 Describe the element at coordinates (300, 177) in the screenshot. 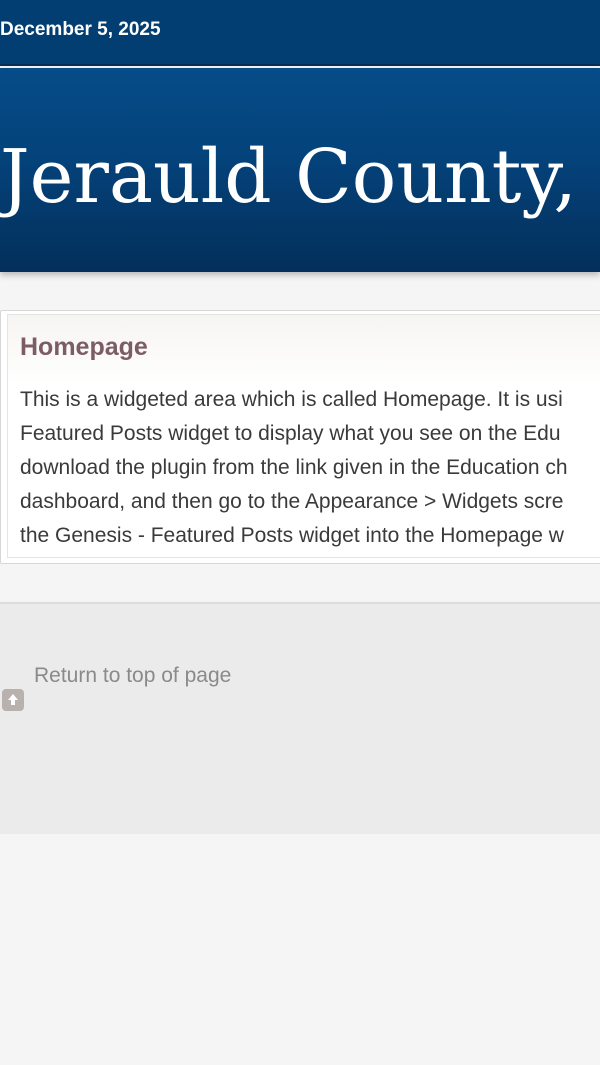

I see `site-title: Jerauld County, S` at that location.